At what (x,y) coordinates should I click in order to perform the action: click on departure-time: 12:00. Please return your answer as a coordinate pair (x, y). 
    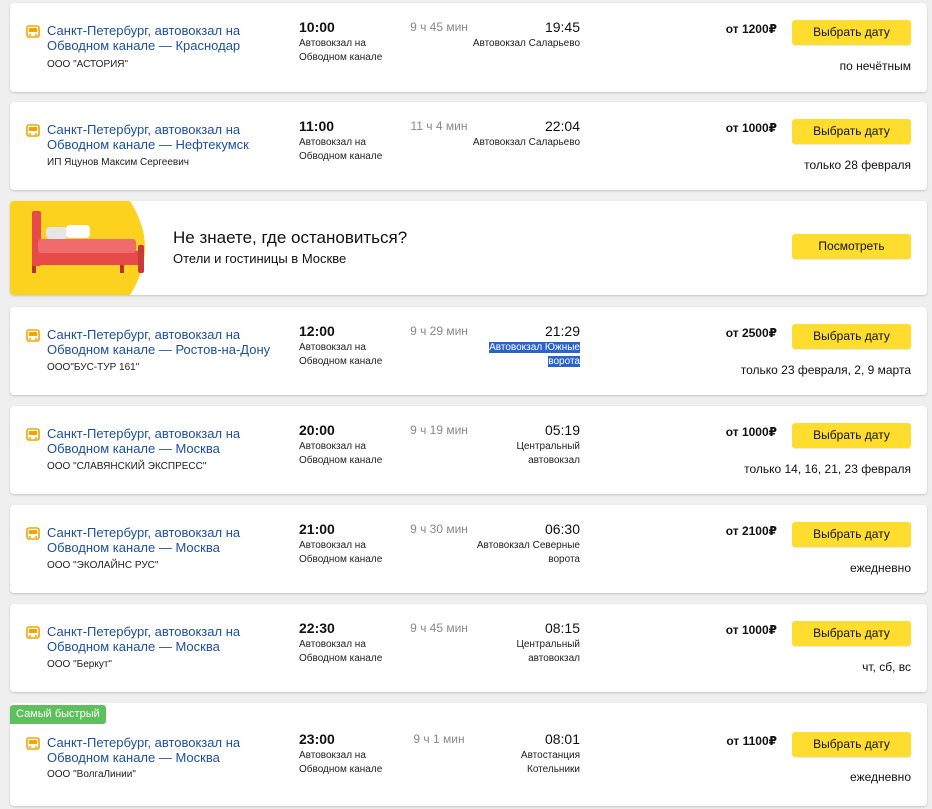
    Looking at the image, I should click on (317, 331).